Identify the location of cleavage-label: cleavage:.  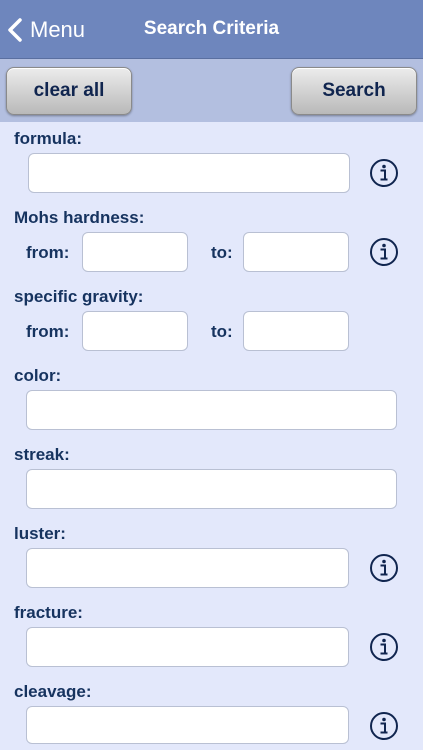
(53, 691).